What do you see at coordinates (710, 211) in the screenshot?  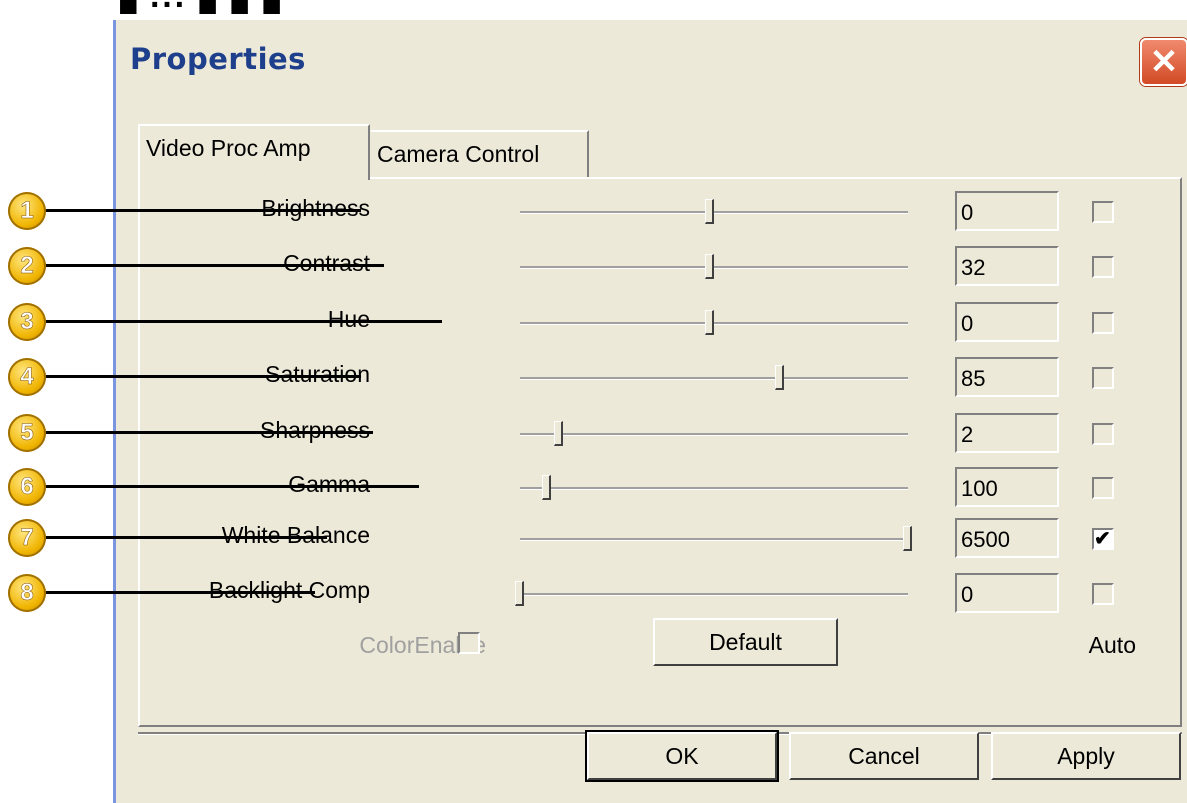 I see `brightness-slider-thumb` at bounding box center [710, 211].